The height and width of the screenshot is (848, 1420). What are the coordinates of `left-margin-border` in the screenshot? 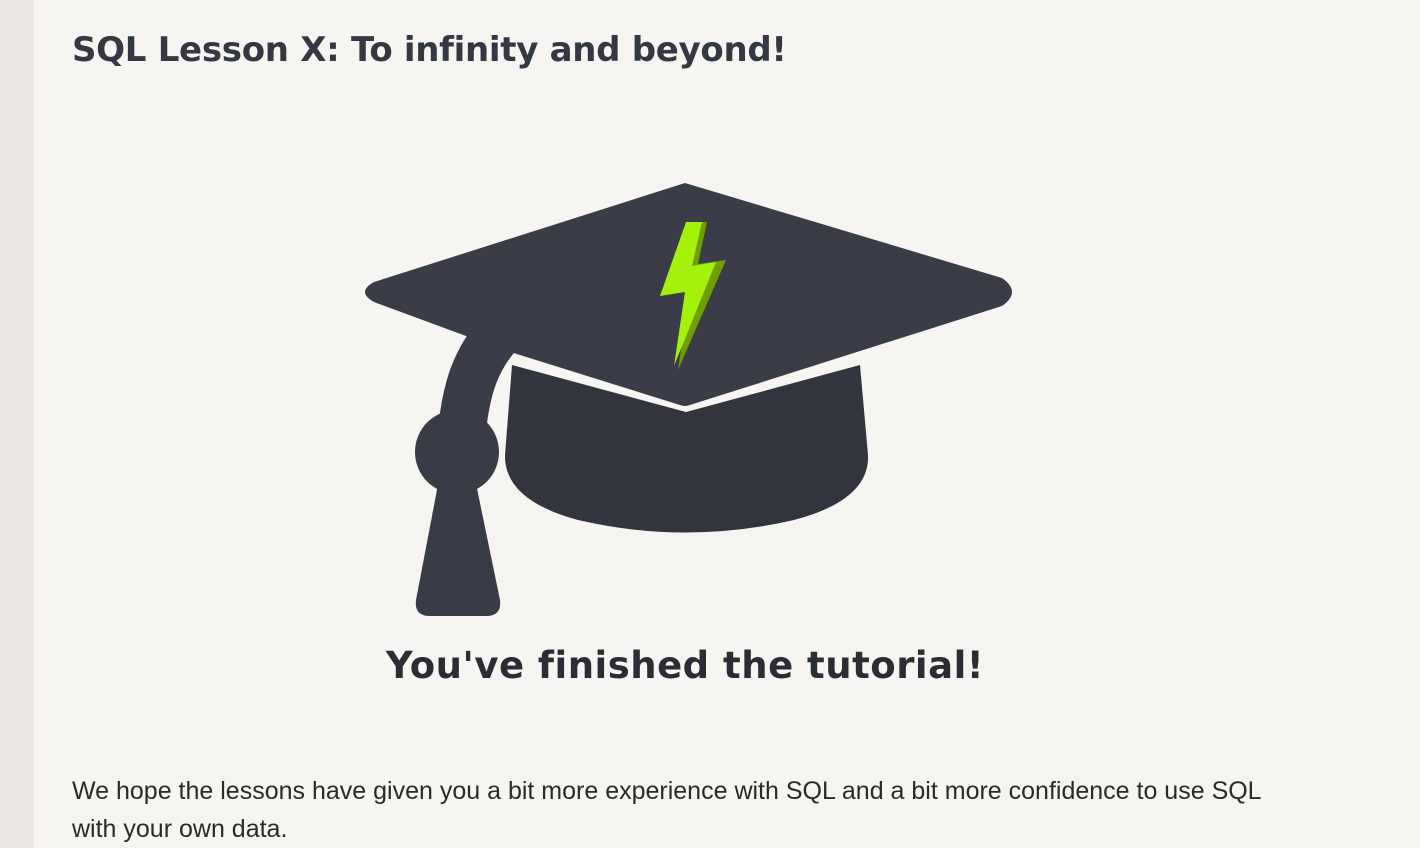 It's located at (17, 424).